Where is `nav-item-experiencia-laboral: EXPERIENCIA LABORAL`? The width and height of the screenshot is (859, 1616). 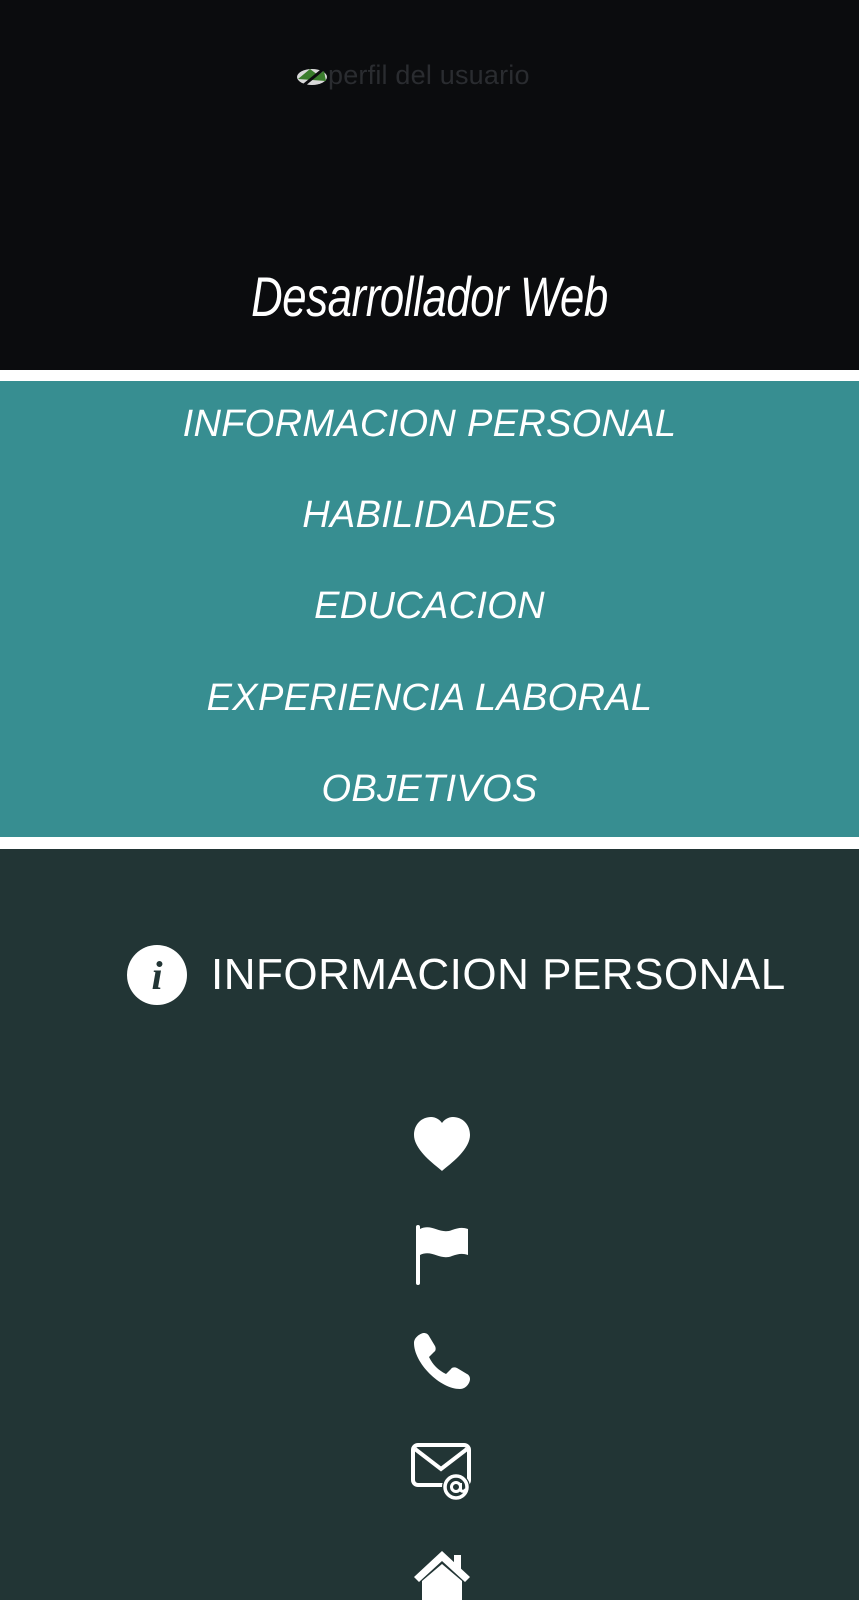 nav-item-experiencia-laboral: EXPERIENCIA LABORAL is located at coordinates (429, 698).